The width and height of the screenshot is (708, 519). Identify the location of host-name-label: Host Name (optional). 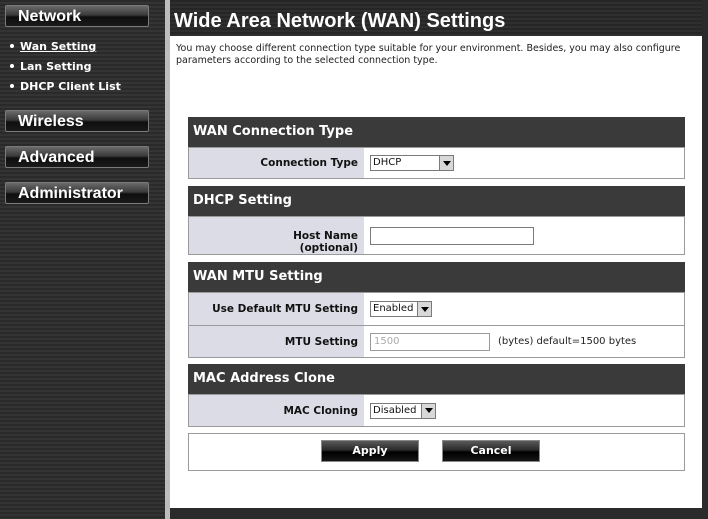
(276, 235).